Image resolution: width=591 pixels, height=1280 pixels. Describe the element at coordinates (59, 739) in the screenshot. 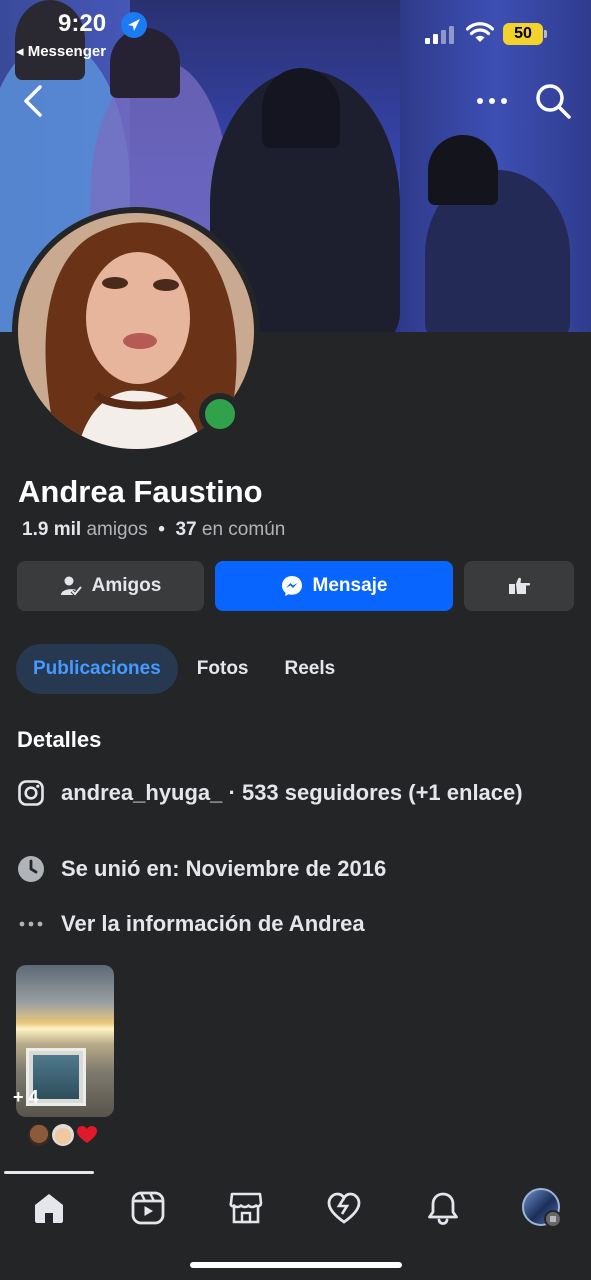

I see `details-heading: Detalles` at that location.